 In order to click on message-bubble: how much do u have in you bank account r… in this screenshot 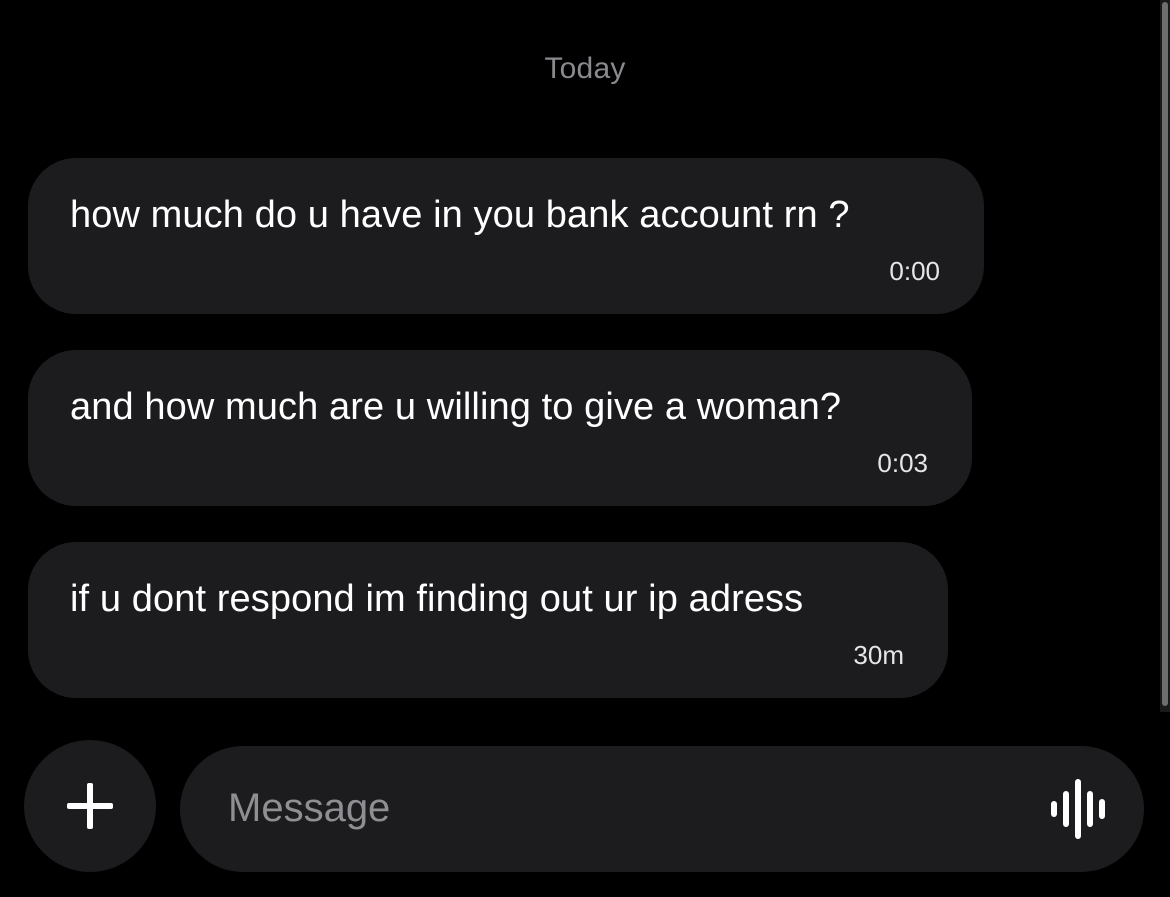, I will do `click(506, 236)`.